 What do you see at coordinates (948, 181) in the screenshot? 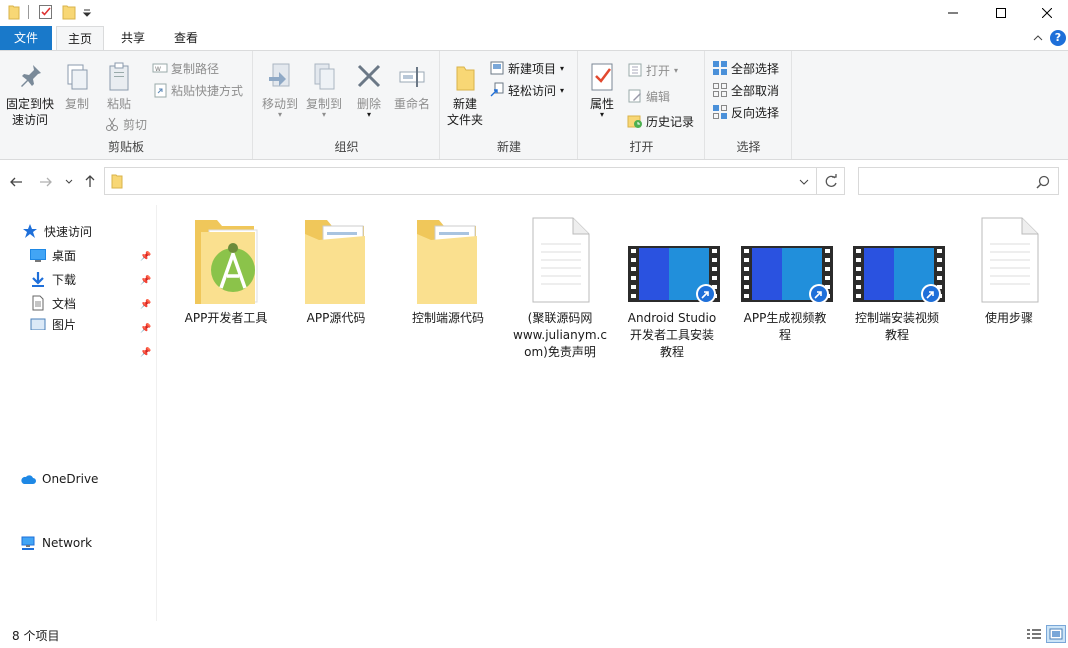
I see `search-input` at bounding box center [948, 181].